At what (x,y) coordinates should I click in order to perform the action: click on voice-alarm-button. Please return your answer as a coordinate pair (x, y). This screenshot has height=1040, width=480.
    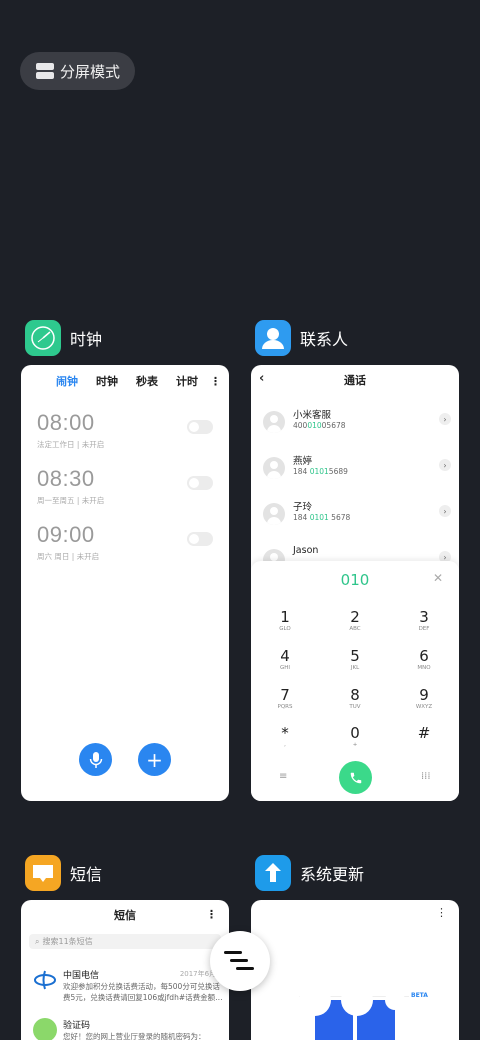
    Looking at the image, I should click on (95, 759).